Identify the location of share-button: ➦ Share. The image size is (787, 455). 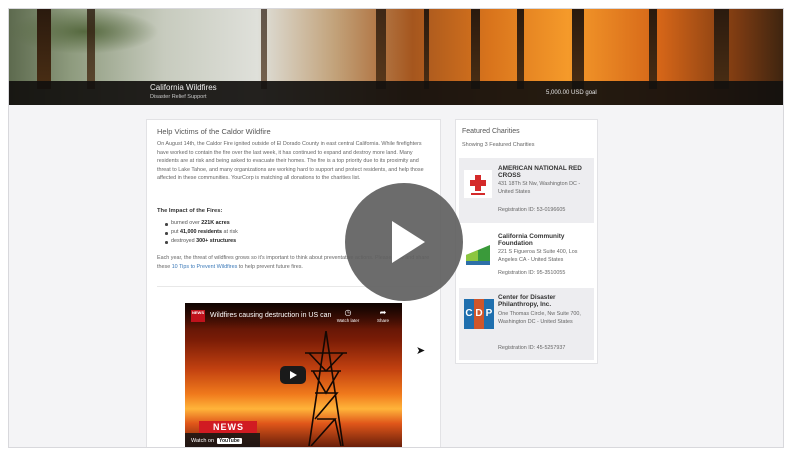
(383, 315).